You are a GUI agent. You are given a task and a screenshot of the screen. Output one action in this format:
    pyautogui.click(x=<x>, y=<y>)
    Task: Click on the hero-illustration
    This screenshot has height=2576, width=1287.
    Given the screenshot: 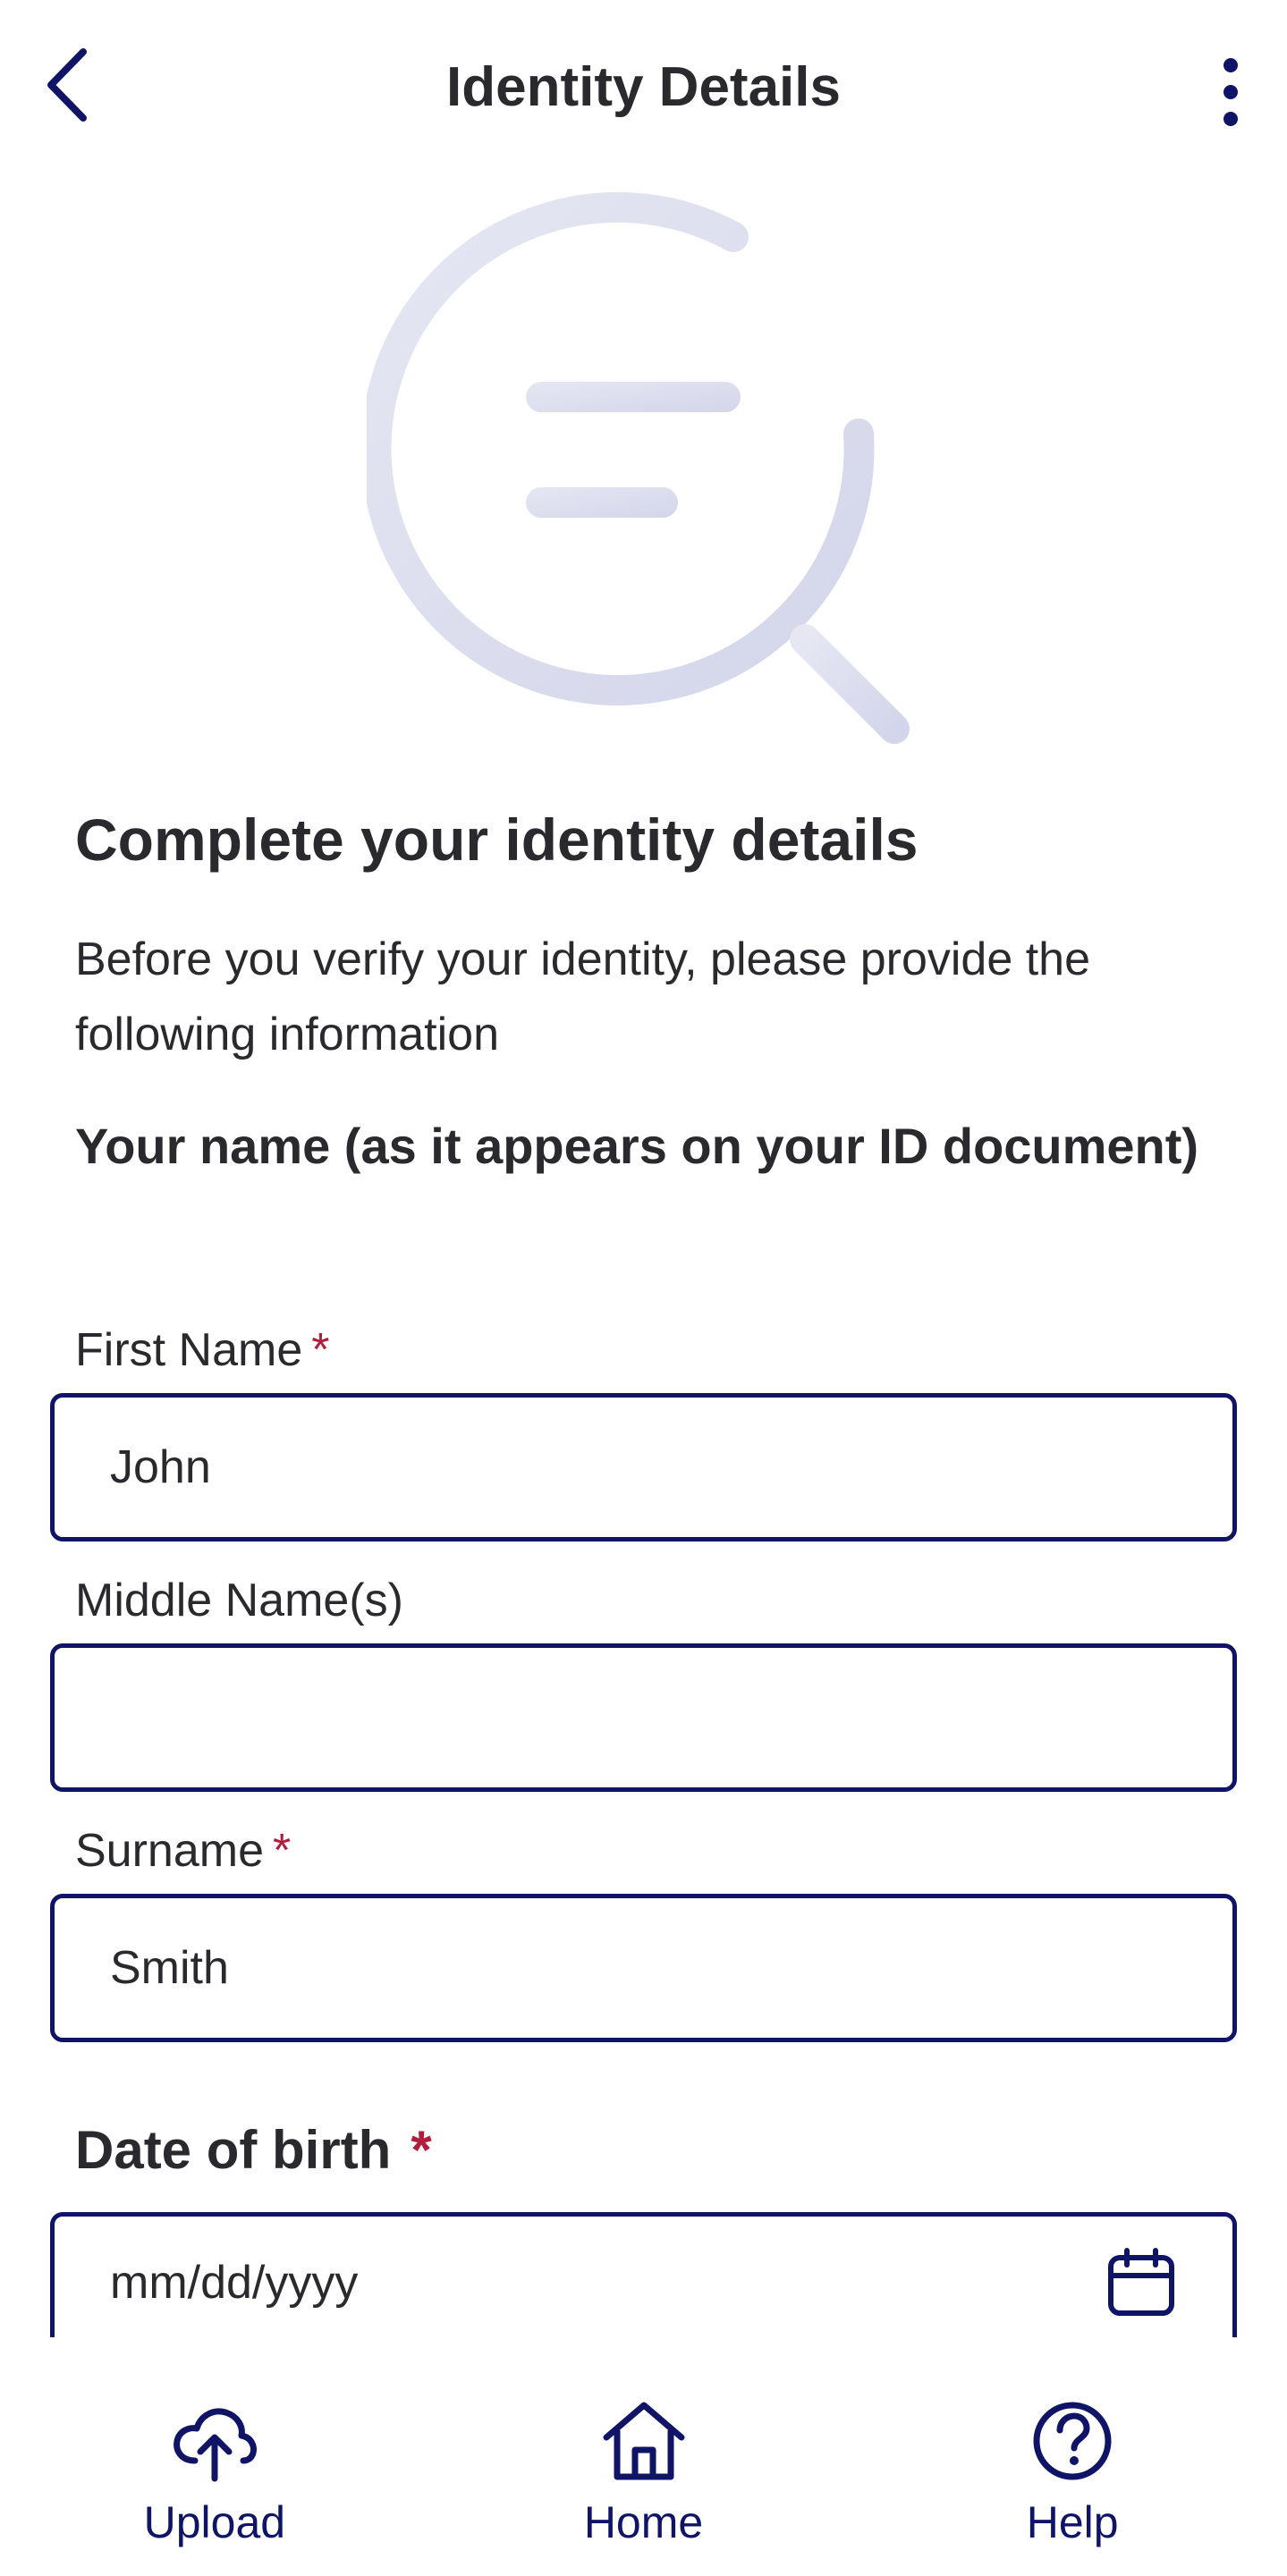 What is the action you would take?
    pyautogui.click(x=649, y=473)
    